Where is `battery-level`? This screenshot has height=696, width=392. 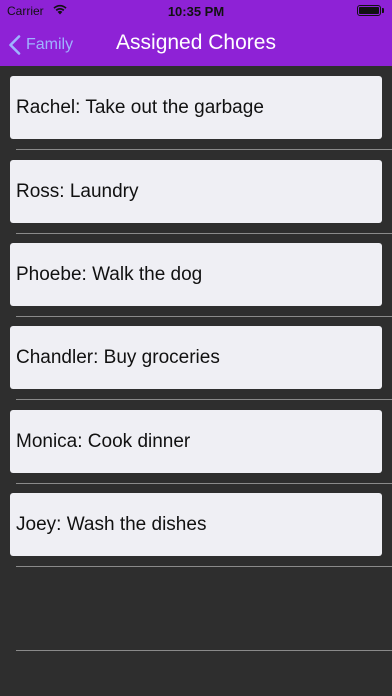
battery-level is located at coordinates (369, 10).